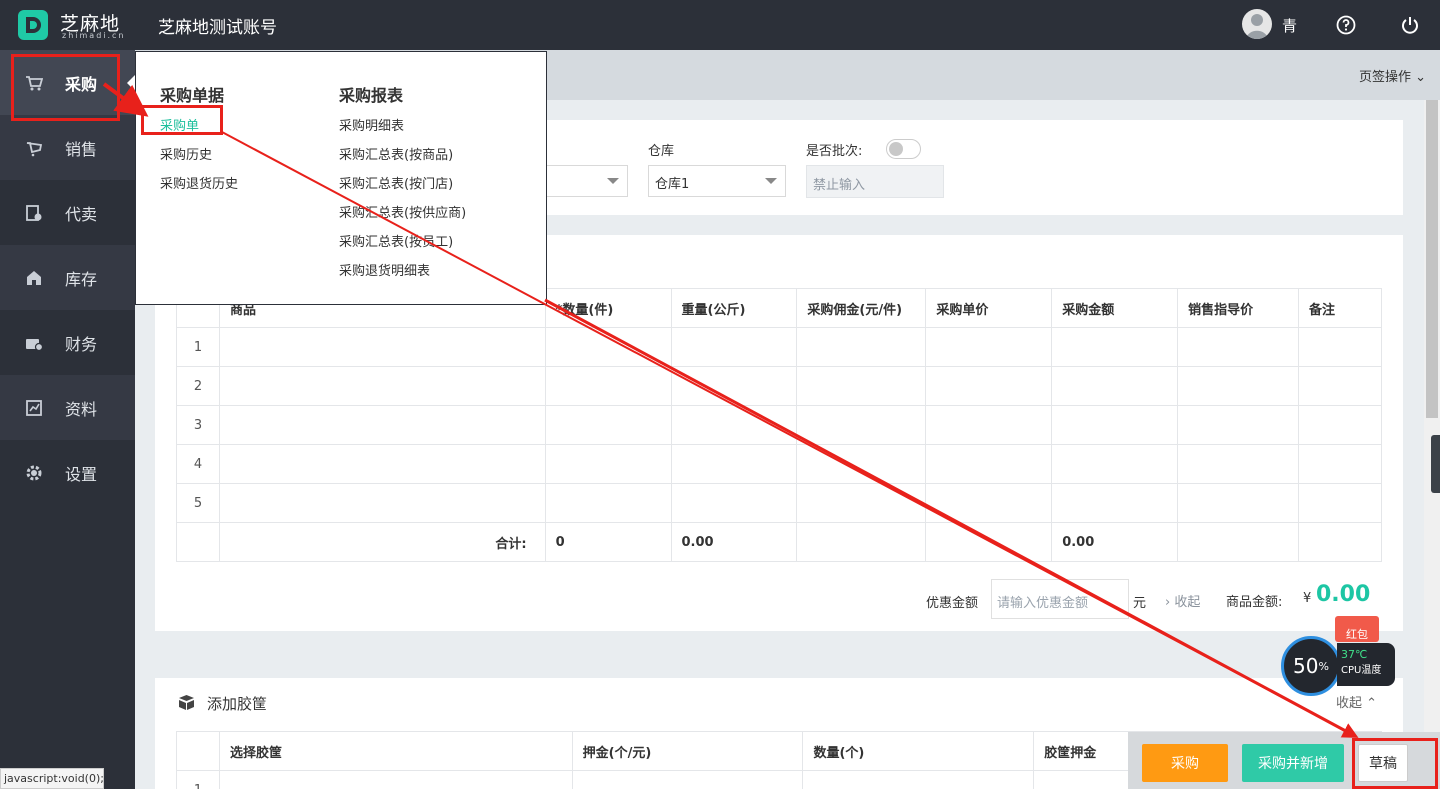  I want to click on collapse-summary-link: › 收起, so click(1182, 600).